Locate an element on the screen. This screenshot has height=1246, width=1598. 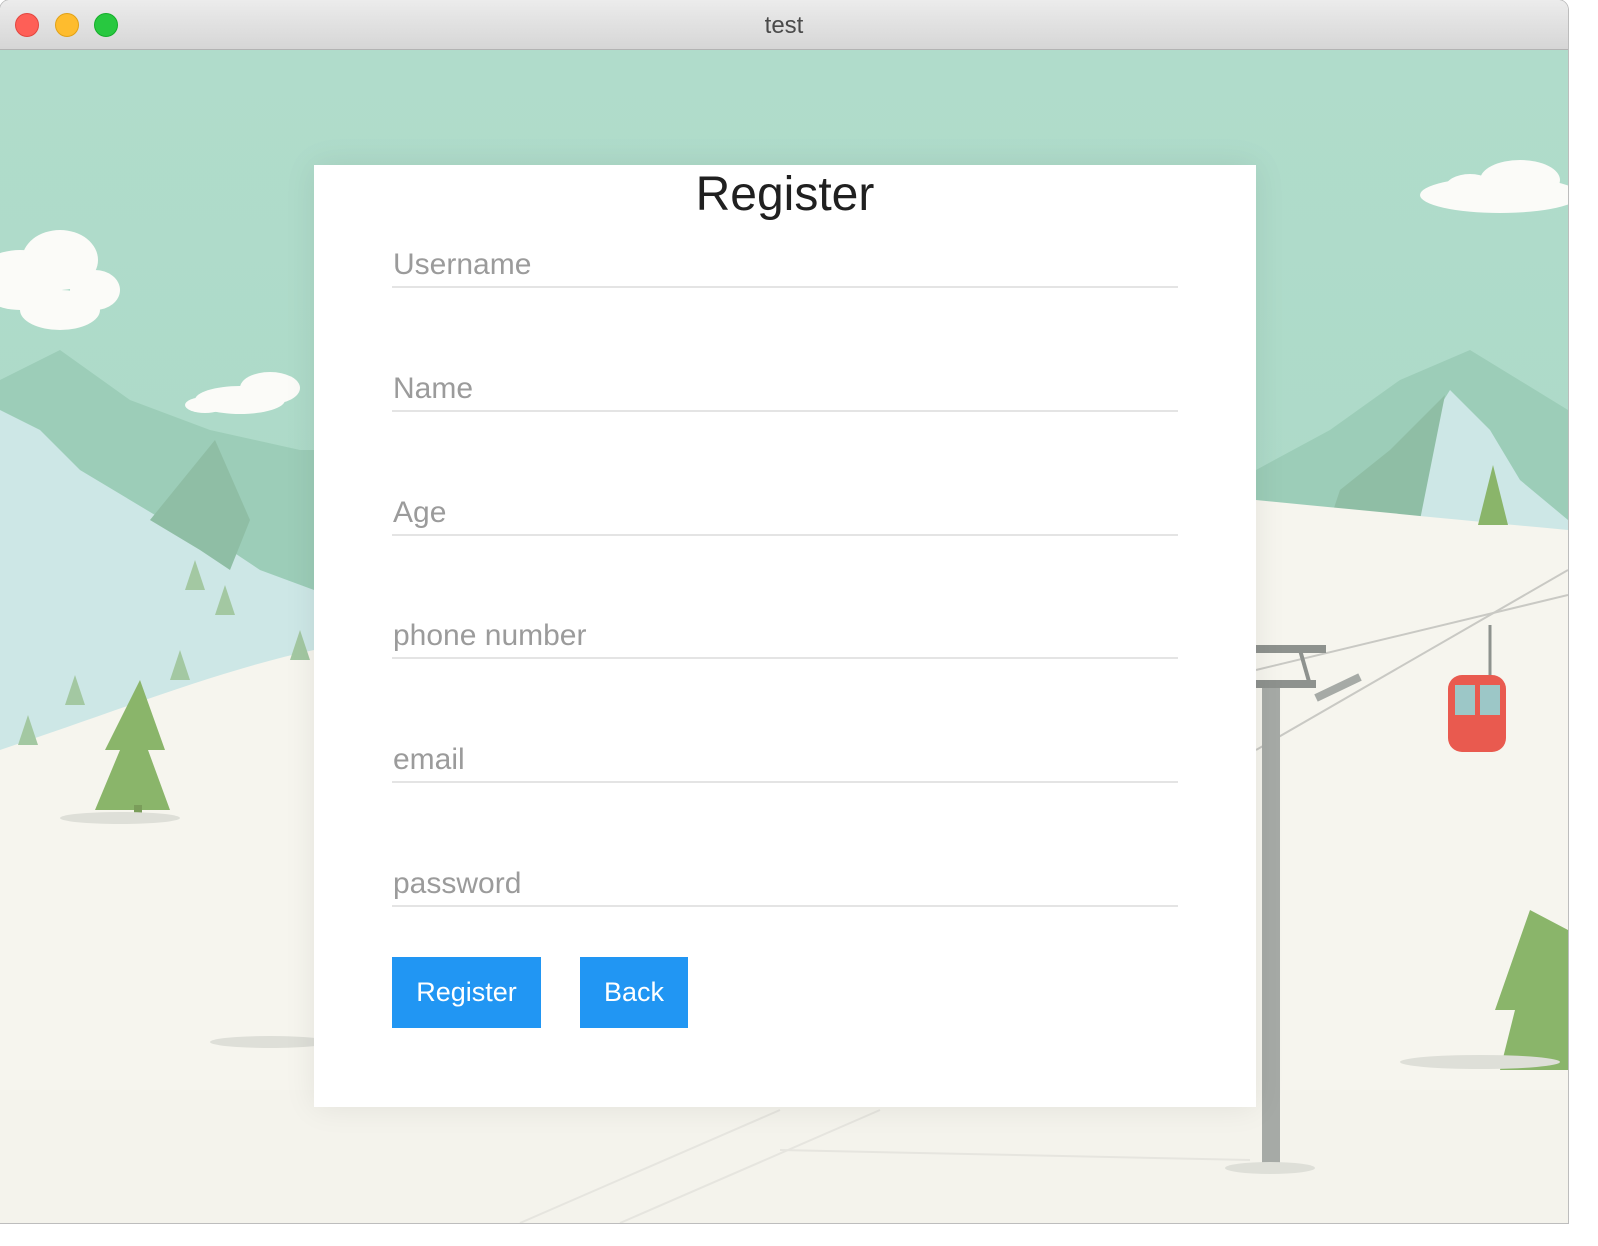
window-title: test is located at coordinates (784, 25).